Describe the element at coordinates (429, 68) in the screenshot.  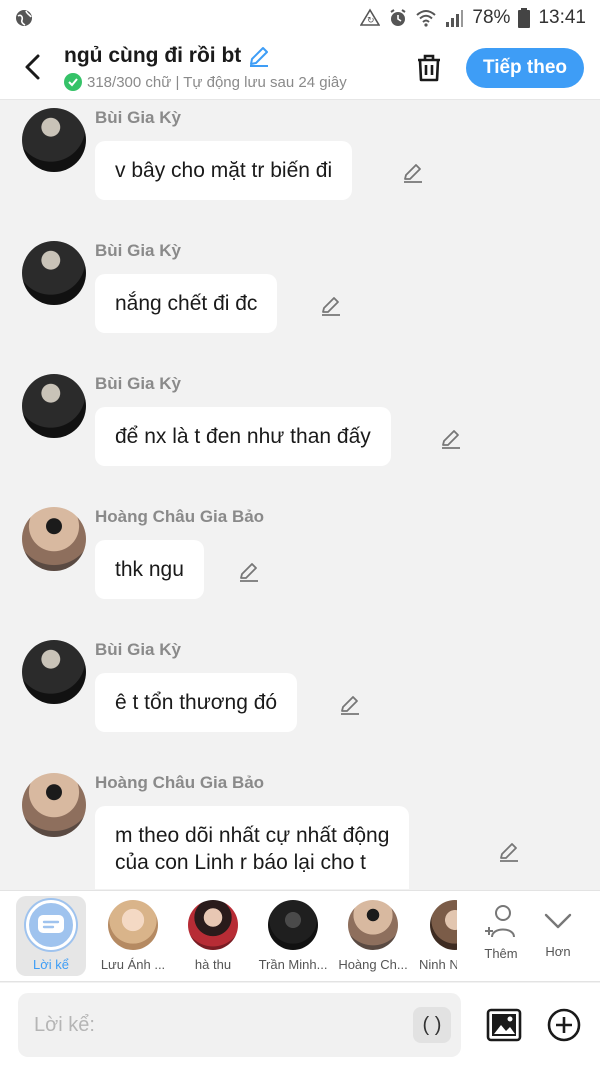
I see `trash-icon` at that location.